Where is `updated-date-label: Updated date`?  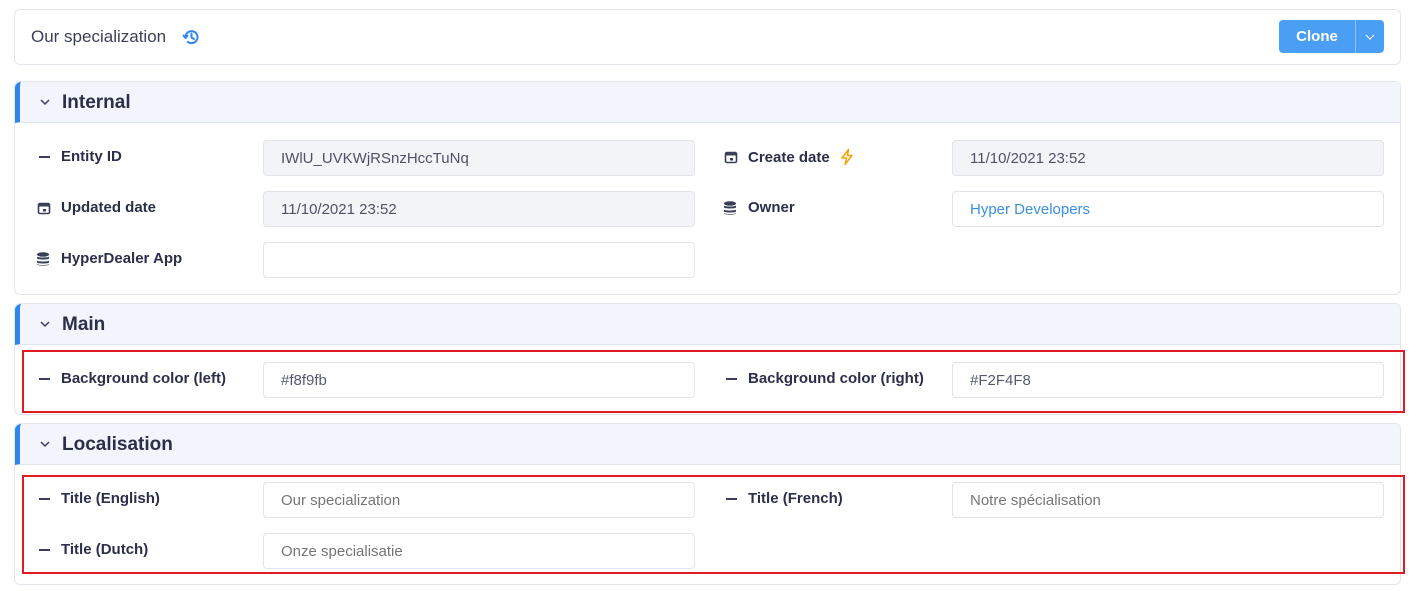 updated-date-label: Updated date is located at coordinates (96, 207).